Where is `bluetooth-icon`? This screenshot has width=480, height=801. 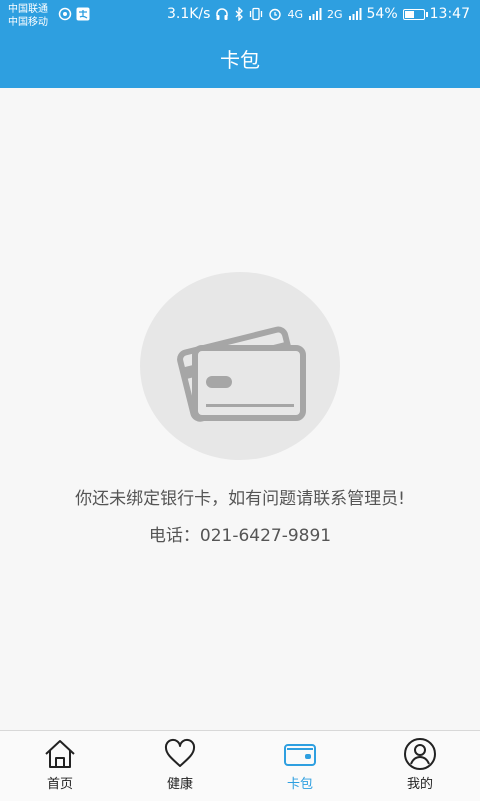
bluetooth-icon is located at coordinates (239, 14).